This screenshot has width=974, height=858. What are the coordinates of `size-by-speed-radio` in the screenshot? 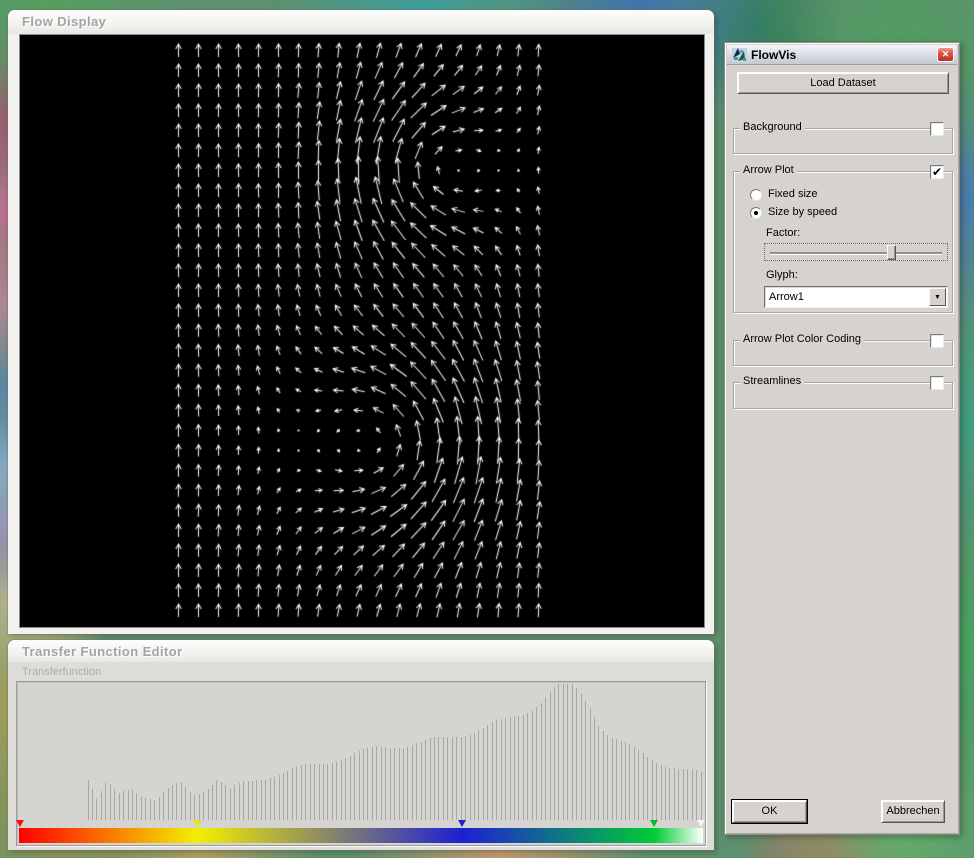 It's located at (756, 213).